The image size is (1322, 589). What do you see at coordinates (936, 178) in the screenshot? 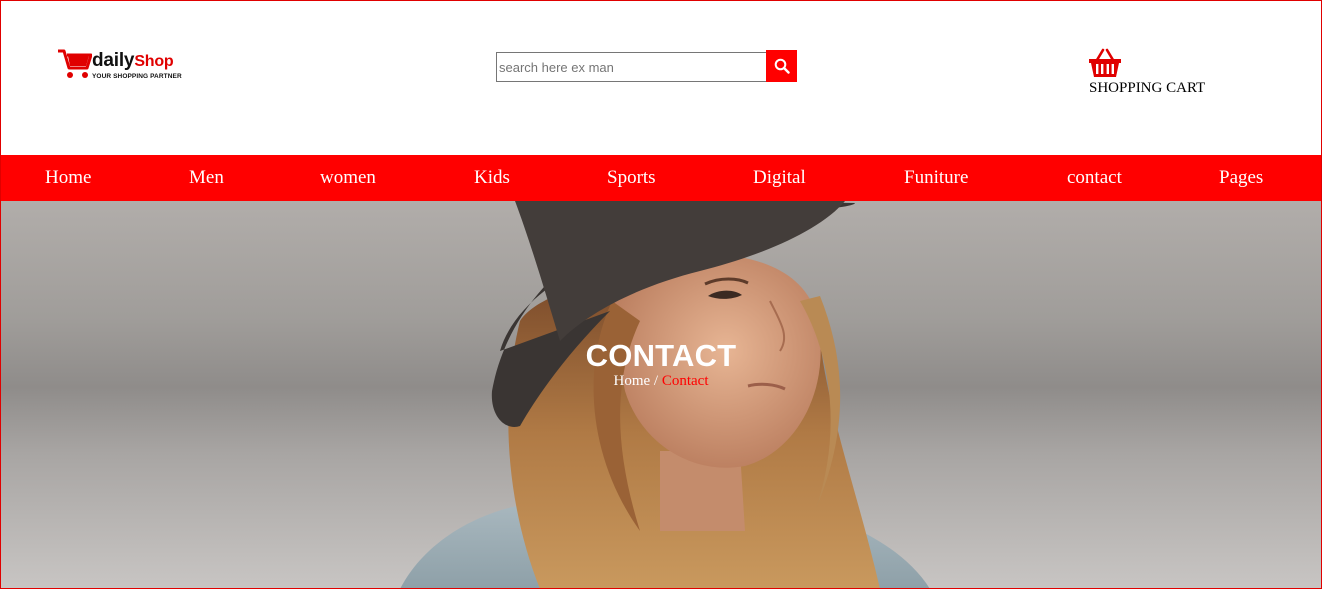
I see `nav-item-furniture: Funiture` at bounding box center [936, 178].